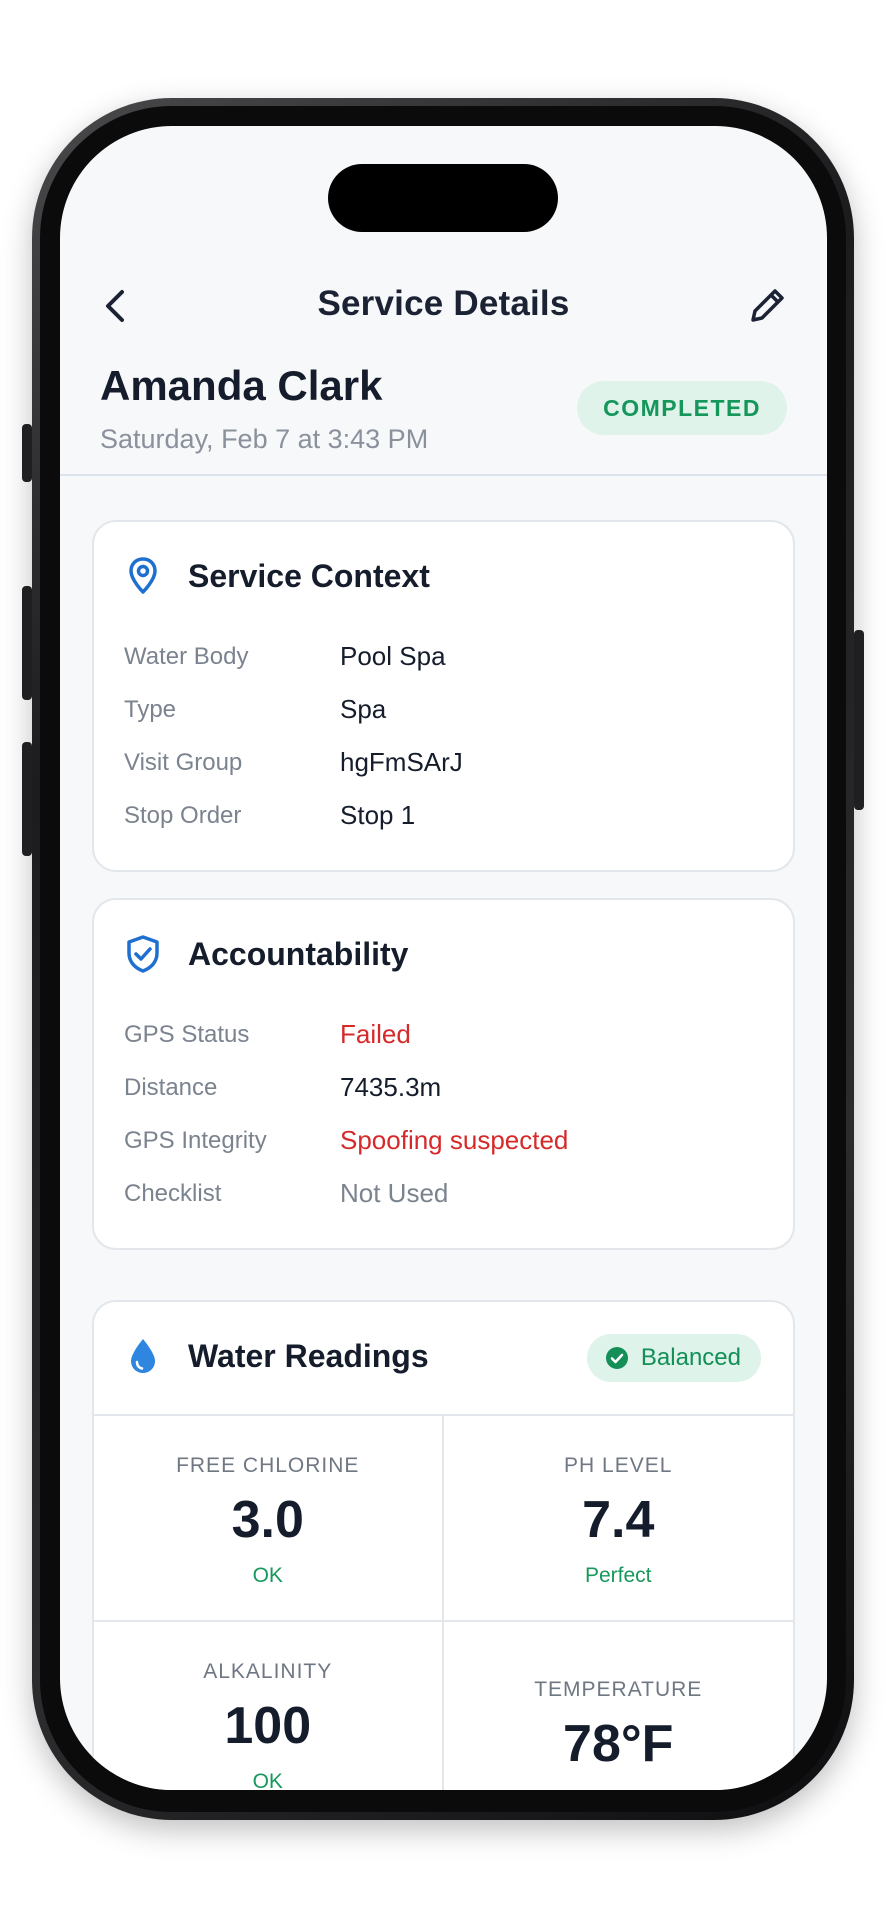  I want to click on row-value: Spa, so click(363, 709).